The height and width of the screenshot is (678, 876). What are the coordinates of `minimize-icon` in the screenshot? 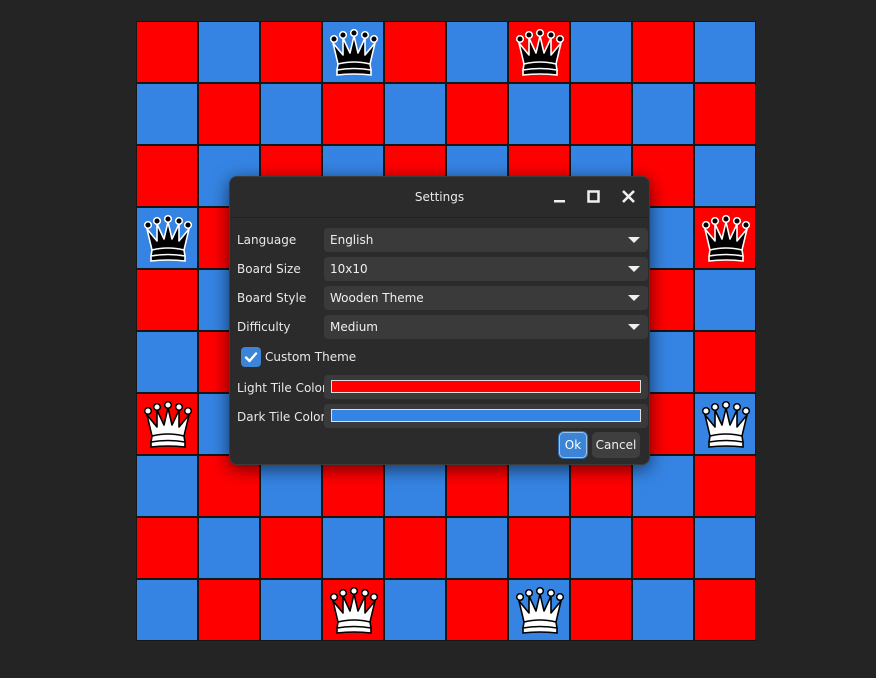 It's located at (559, 201).